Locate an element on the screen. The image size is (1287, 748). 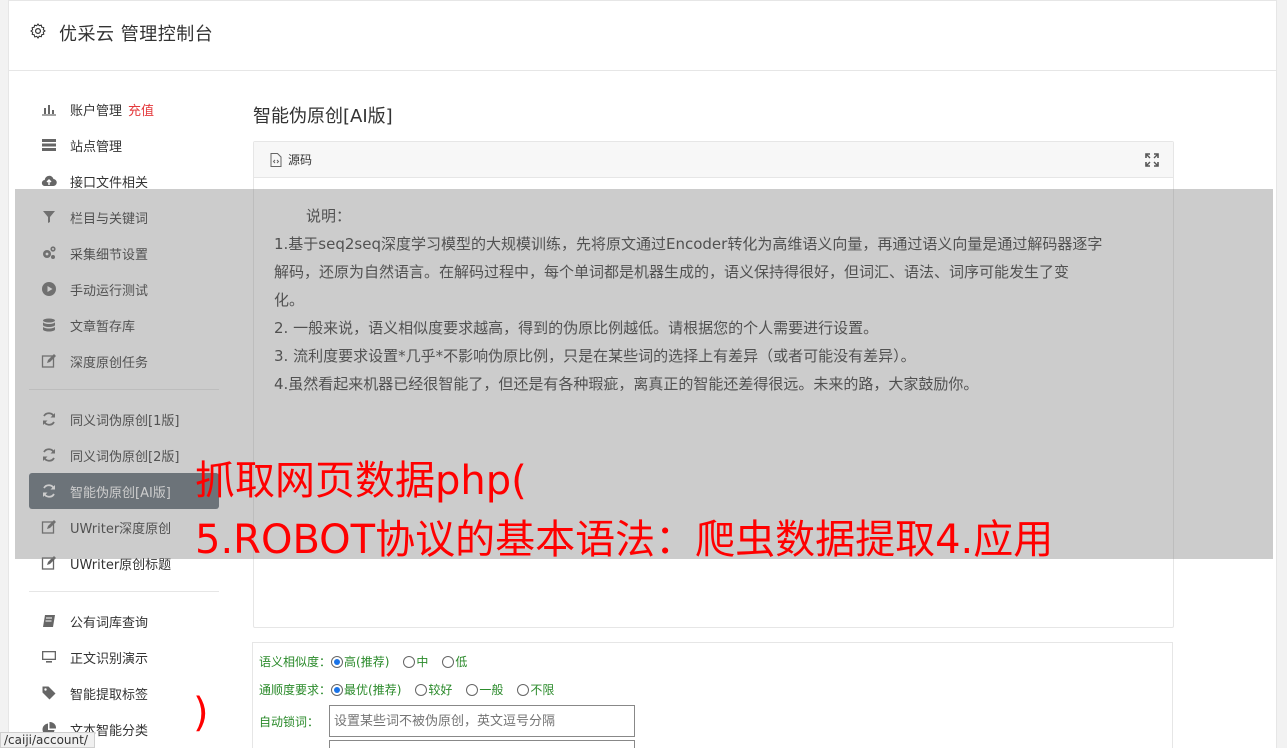
expand-icon is located at coordinates (1152, 160).